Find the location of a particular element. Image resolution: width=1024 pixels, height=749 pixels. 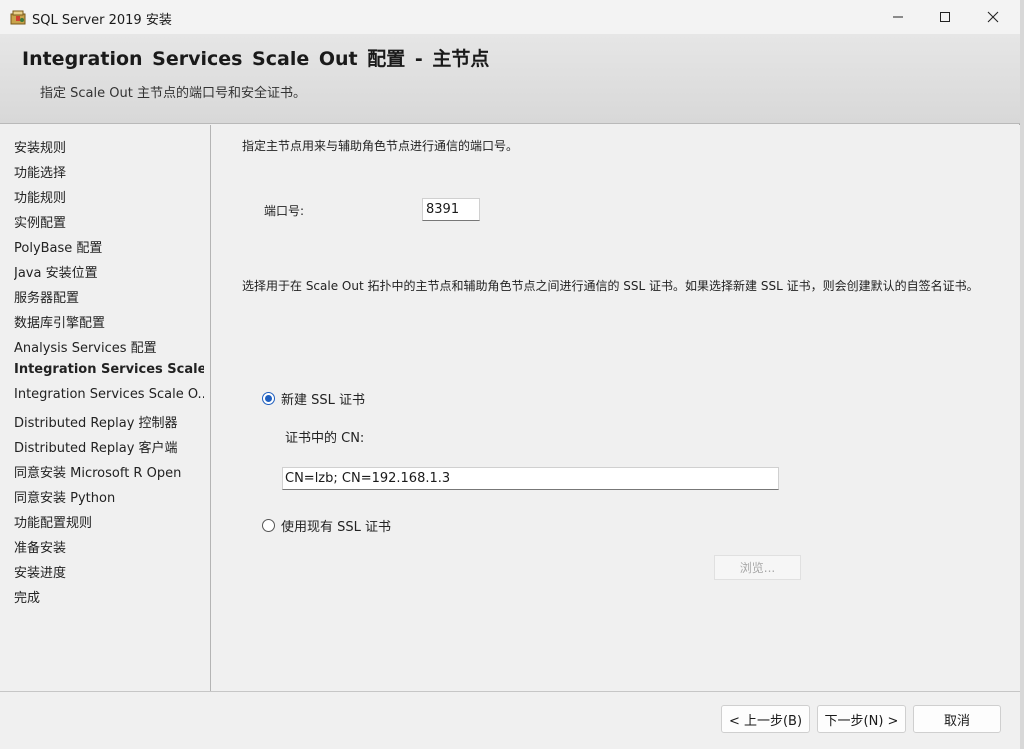

port-label: 端口号: is located at coordinates (284, 211).